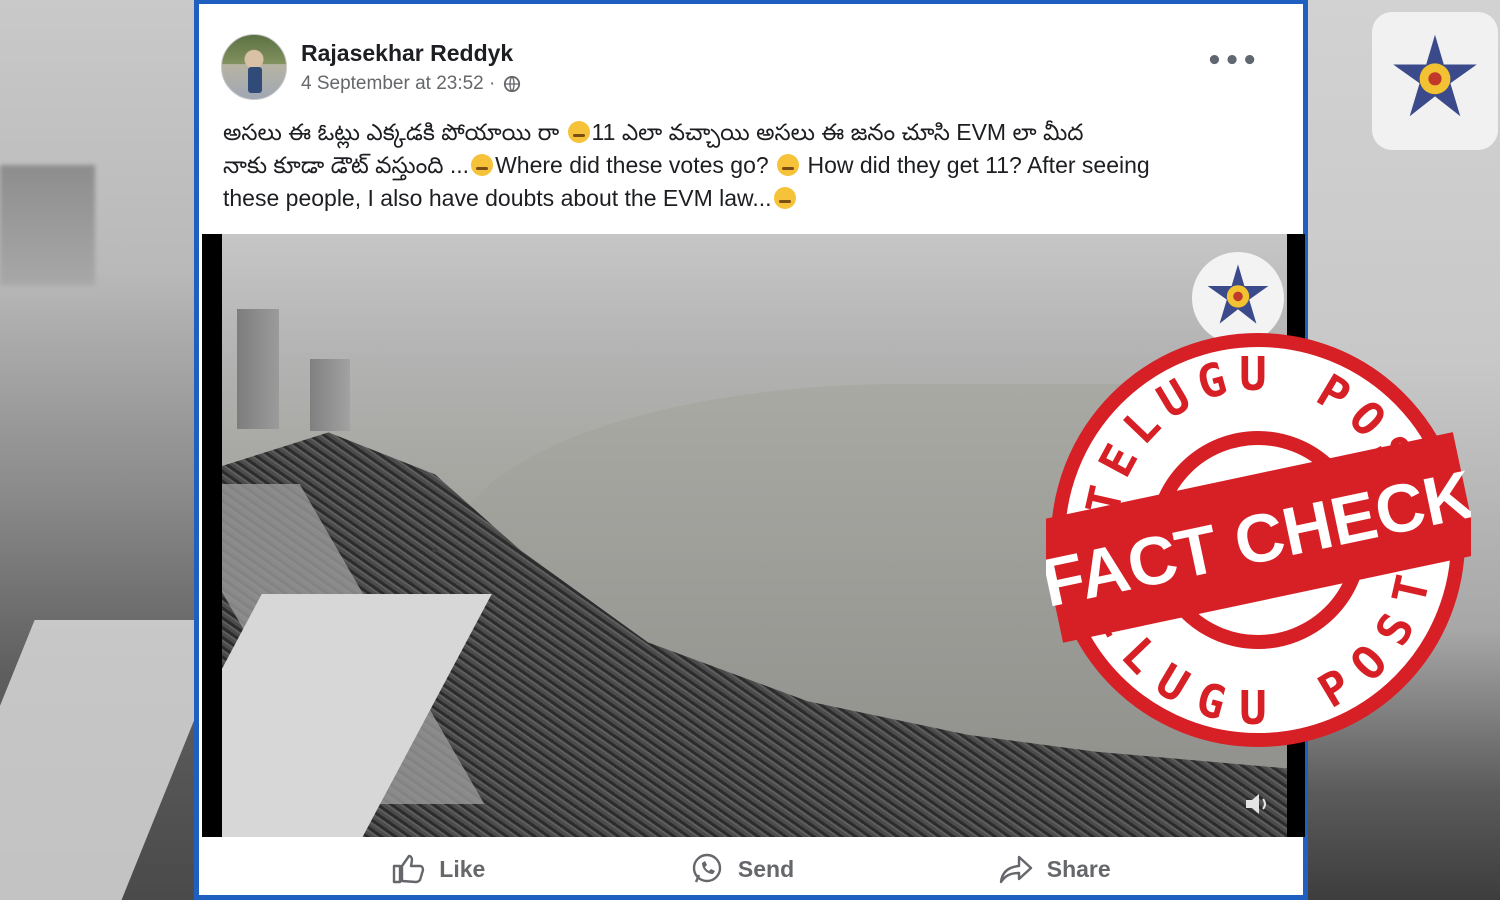  I want to click on more-options-button: •••, so click(1232, 61).